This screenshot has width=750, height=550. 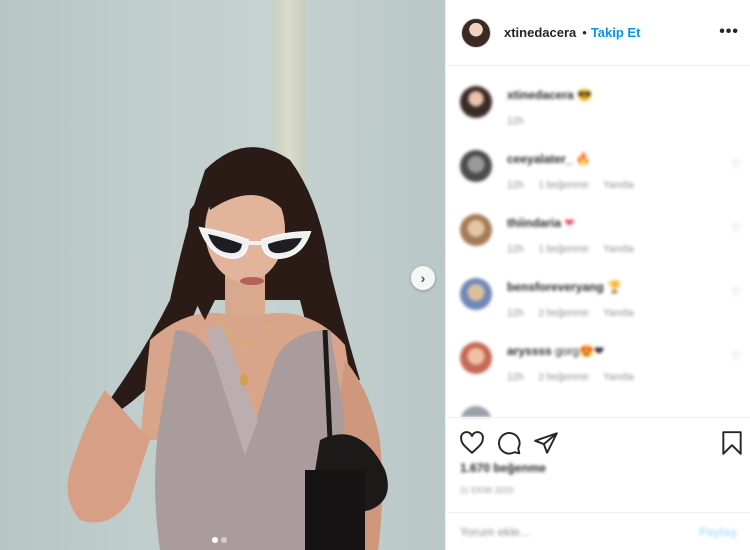 What do you see at coordinates (580, 351) in the screenshot?
I see `comment-body: gorg😍❤` at bounding box center [580, 351].